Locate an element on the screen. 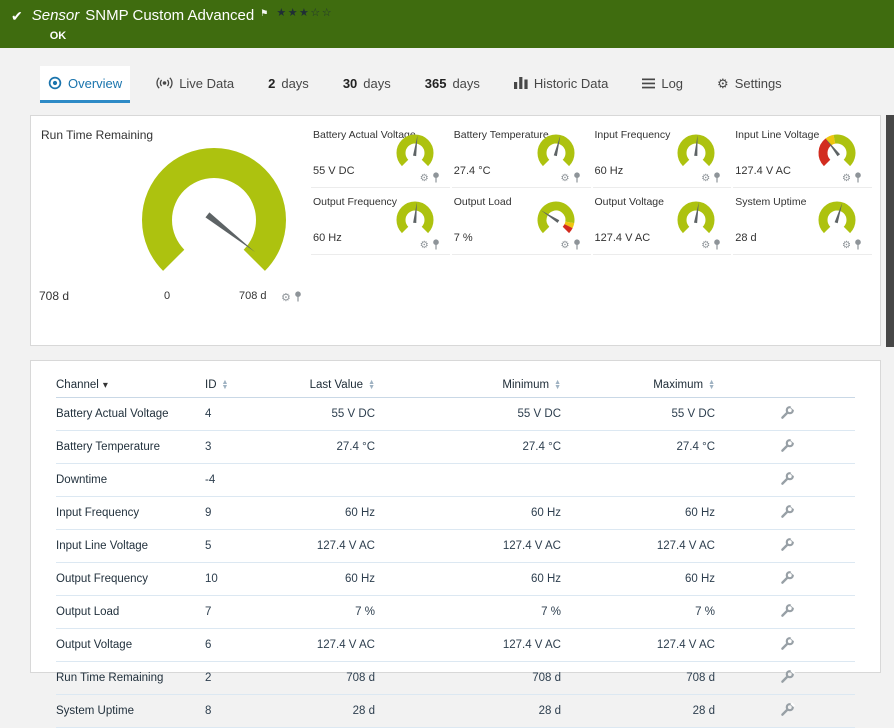 The height and width of the screenshot is (728, 894). tab-365-days: 365 days is located at coordinates (452, 84).